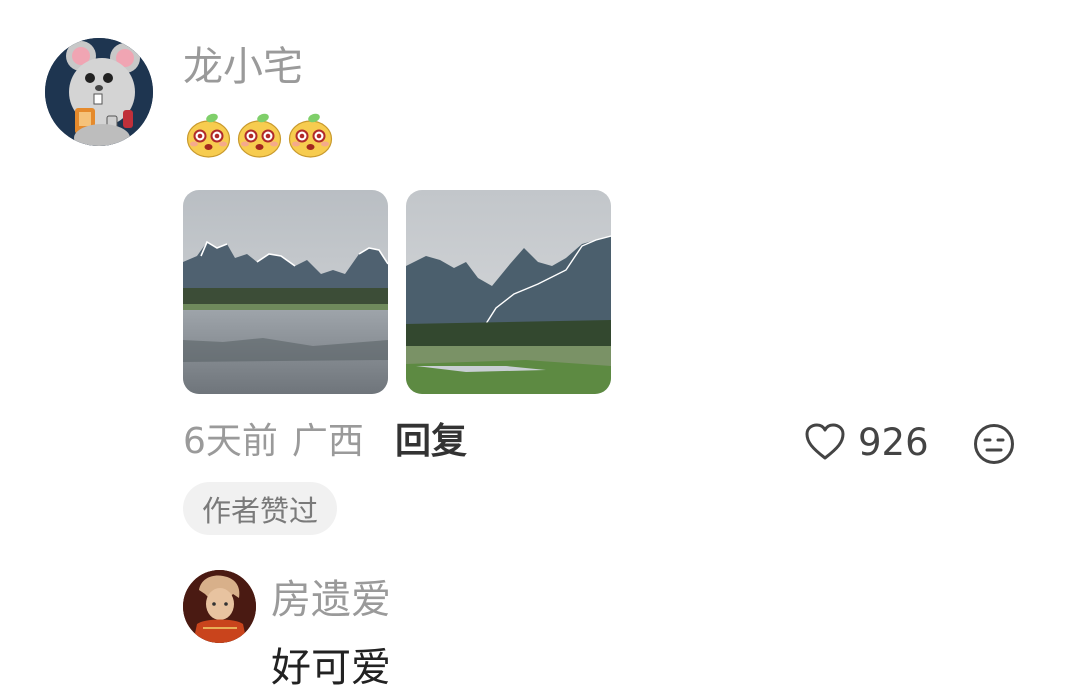 The image size is (1080, 694). What do you see at coordinates (893, 442) in the screenshot?
I see `like-count: 926` at bounding box center [893, 442].